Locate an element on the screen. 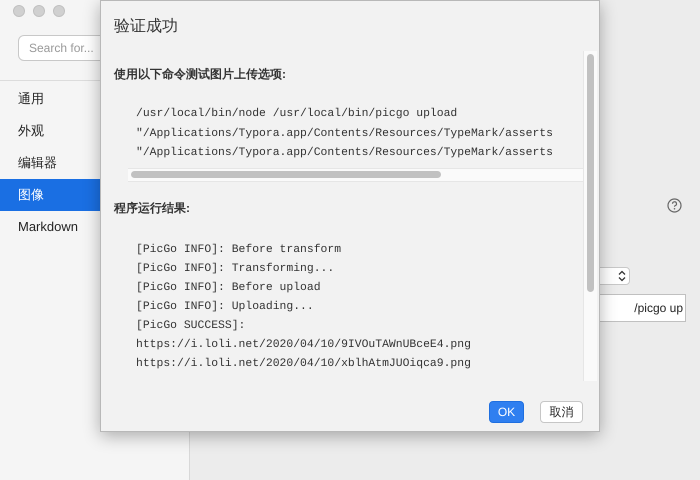 Image resolution: width=700 pixels, height=480 pixels. log-line: https://i.loli.net/2020/04/10/9IVOuTAWnUBceE4.png is located at coordinates (304, 345).